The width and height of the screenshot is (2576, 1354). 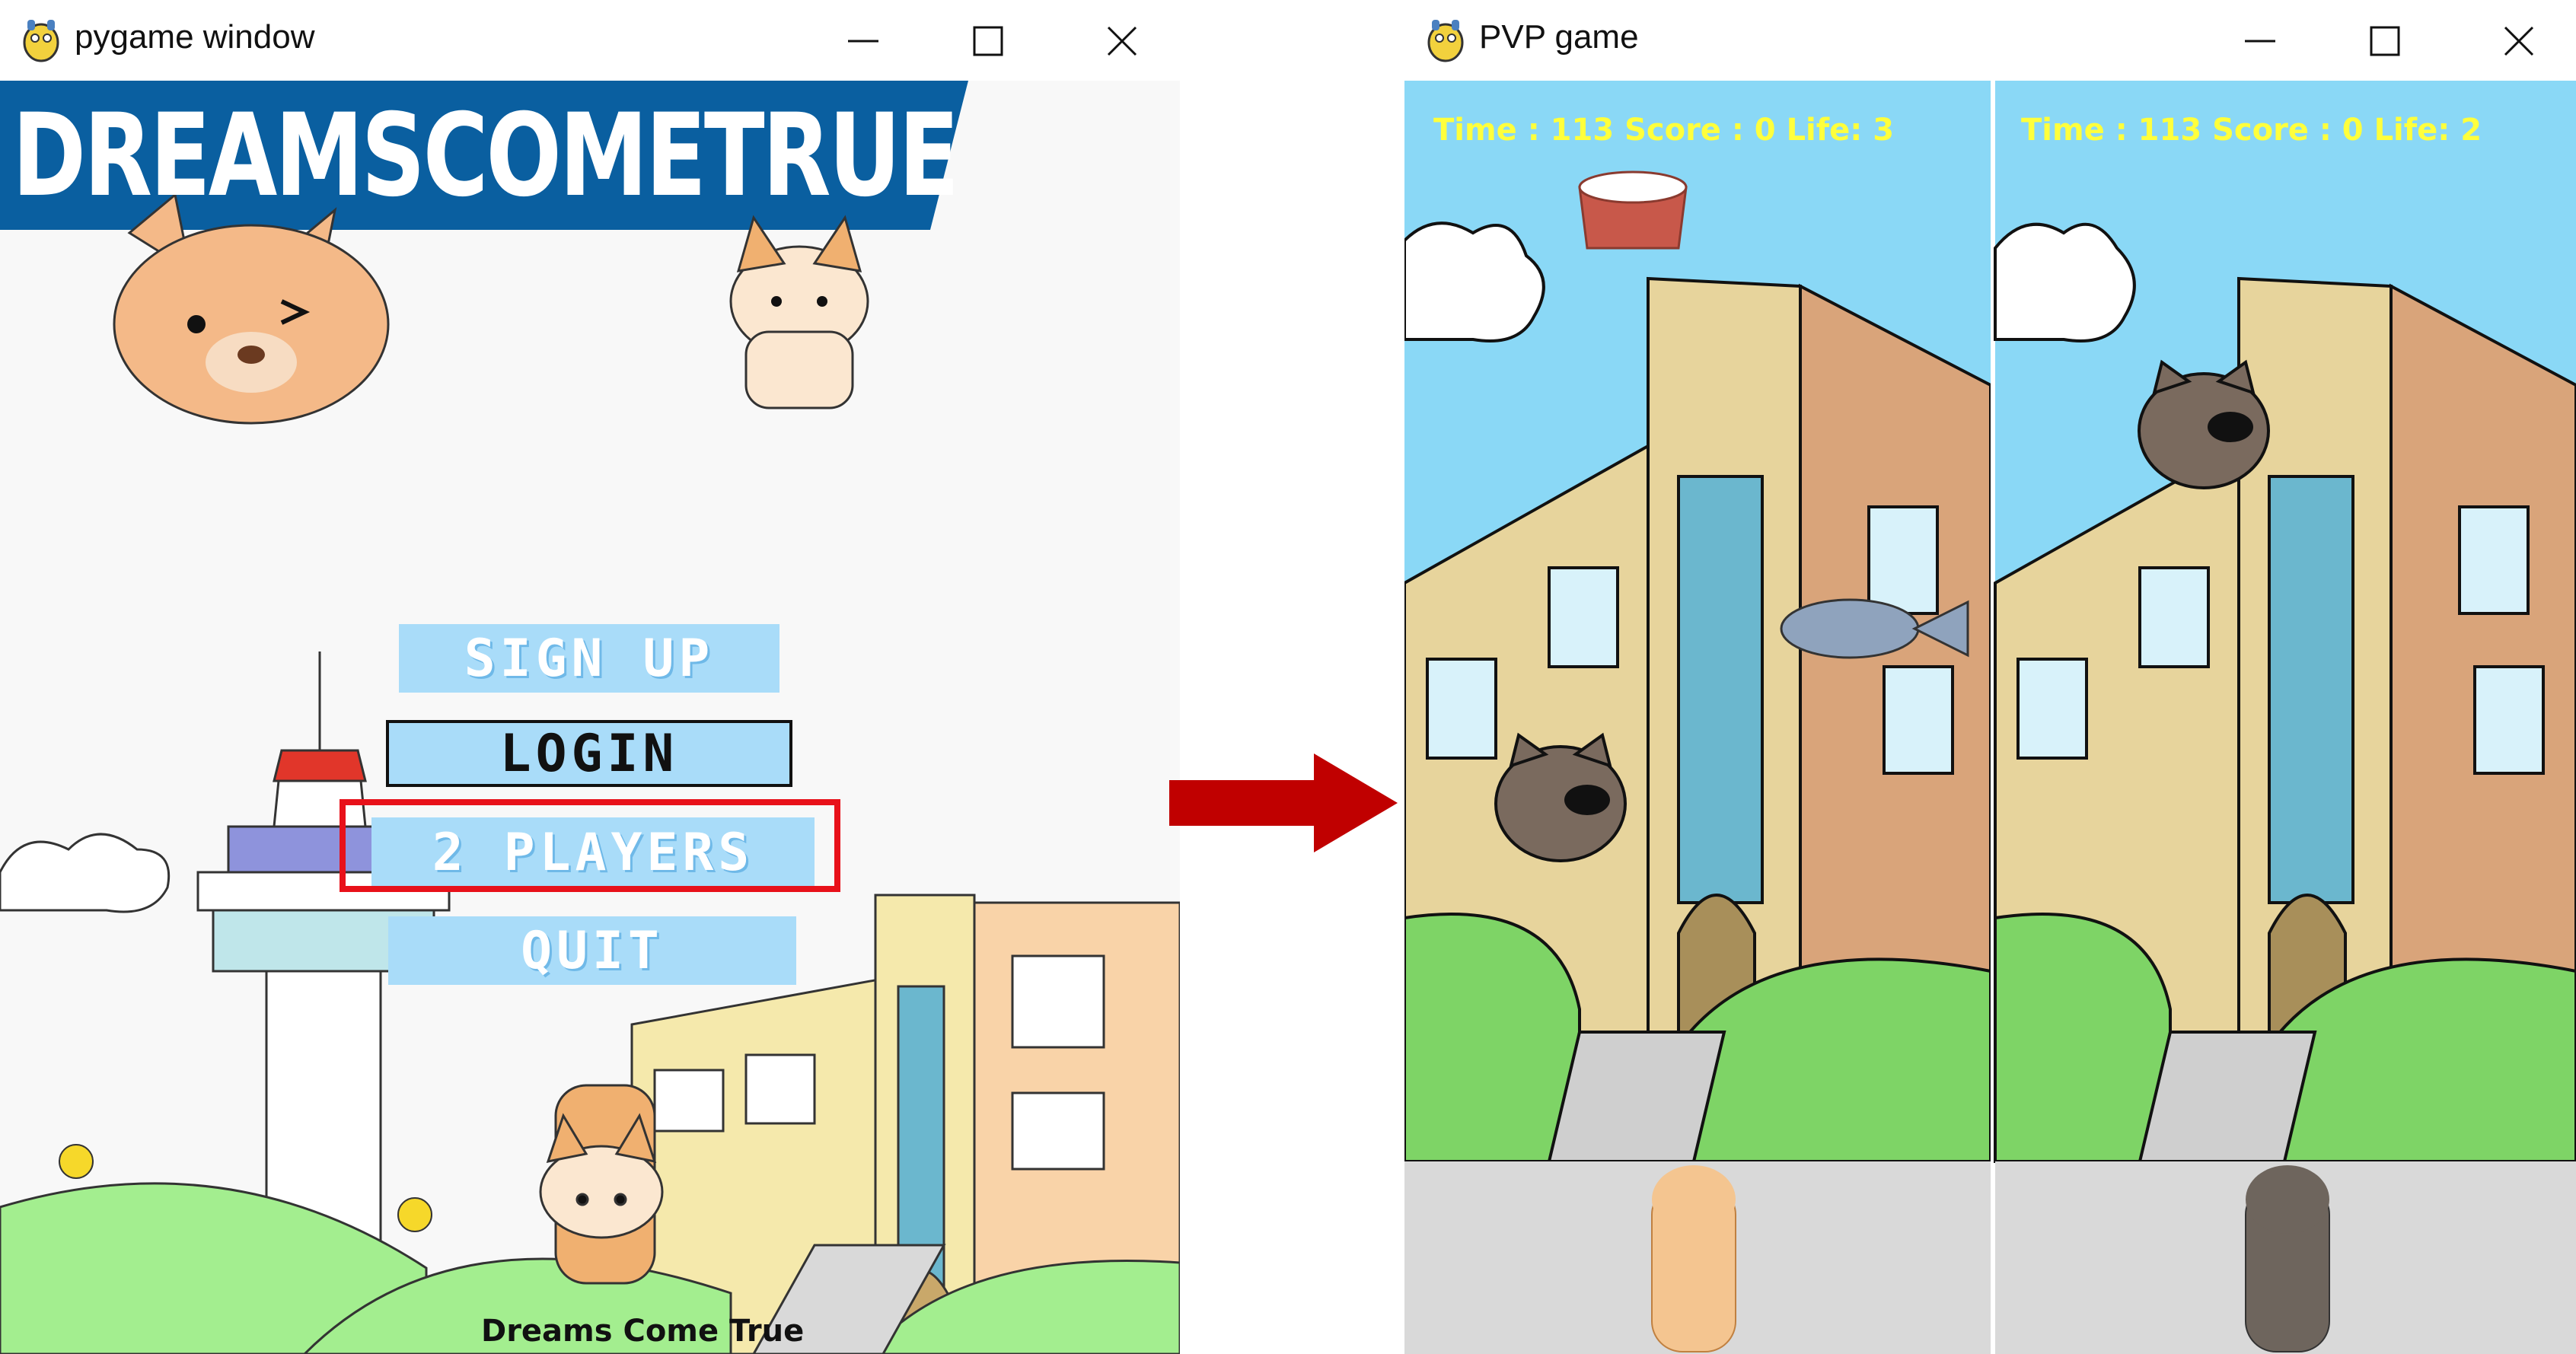 What do you see at coordinates (1693, 1258) in the screenshot?
I see `player1-cat` at bounding box center [1693, 1258].